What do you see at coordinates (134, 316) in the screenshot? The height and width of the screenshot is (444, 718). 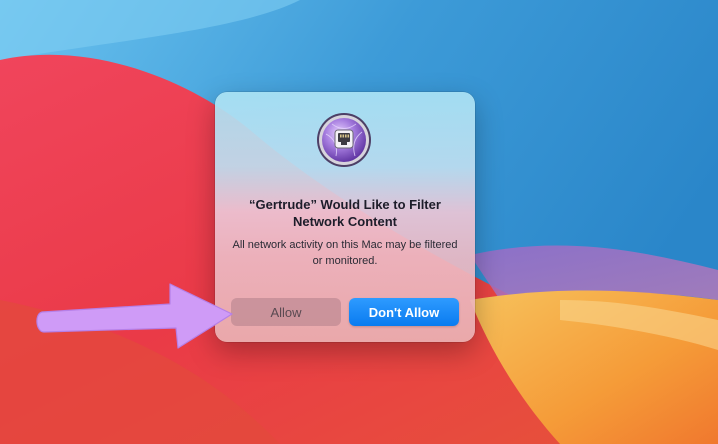 I see `pointer-arrow-icon` at bounding box center [134, 316].